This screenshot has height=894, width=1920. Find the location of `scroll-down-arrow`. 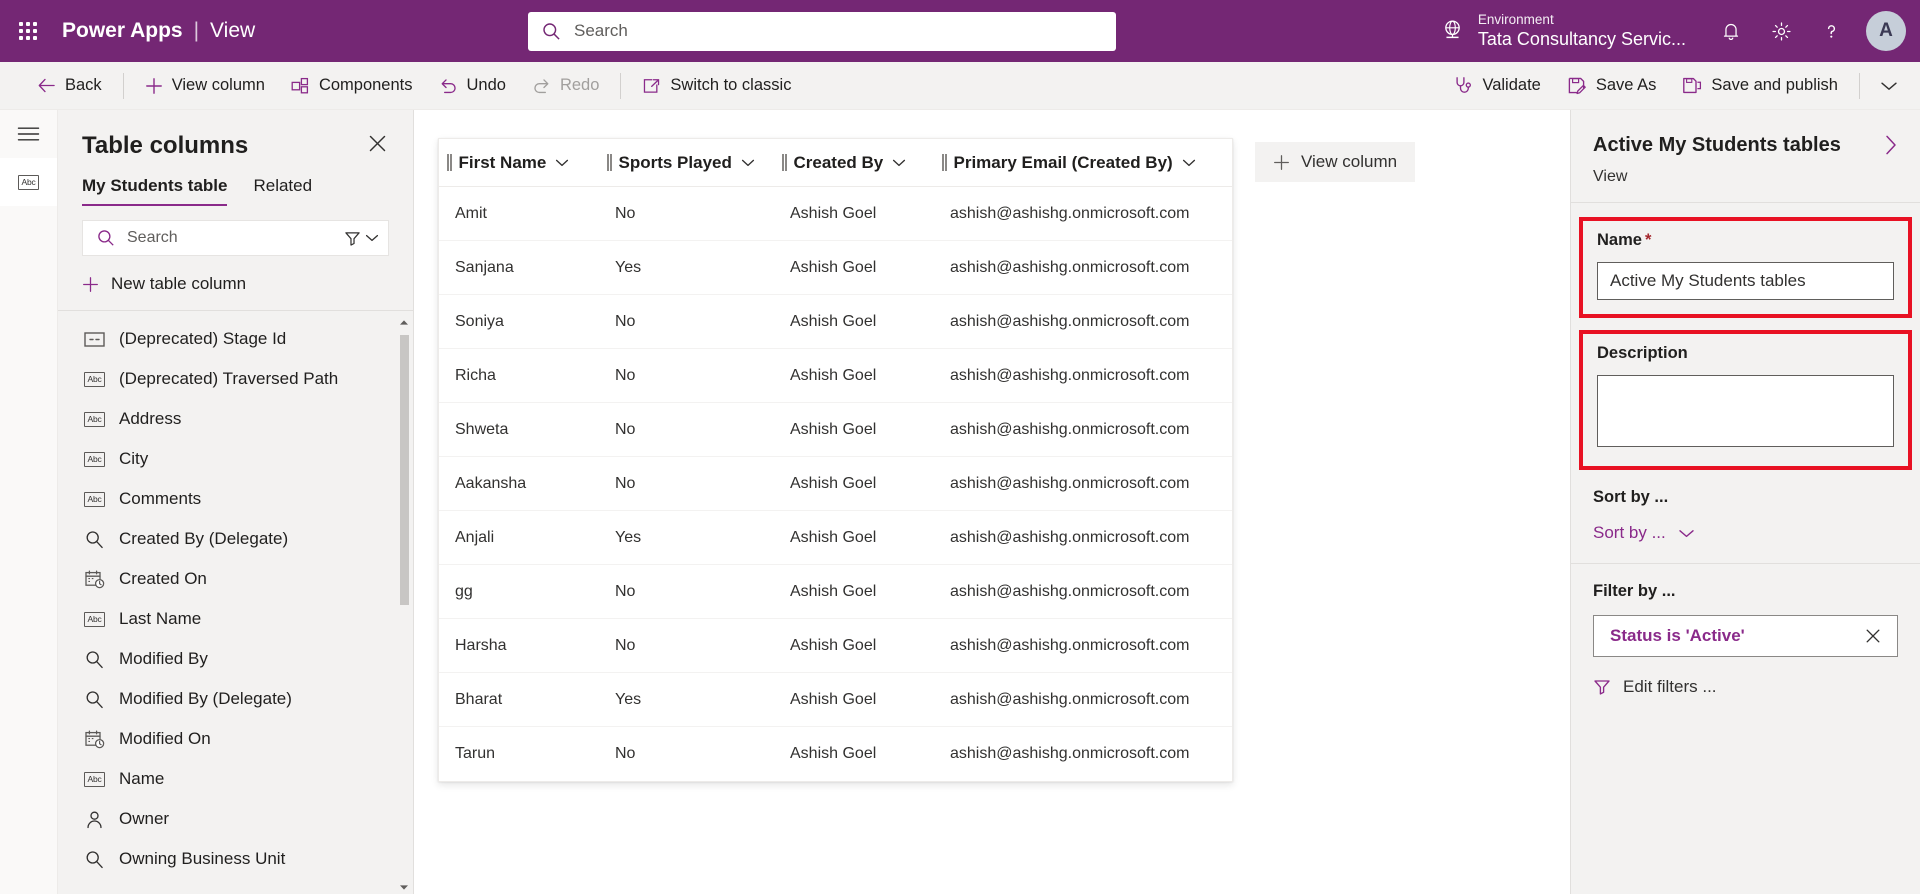

scroll-down-arrow is located at coordinates (404, 887).